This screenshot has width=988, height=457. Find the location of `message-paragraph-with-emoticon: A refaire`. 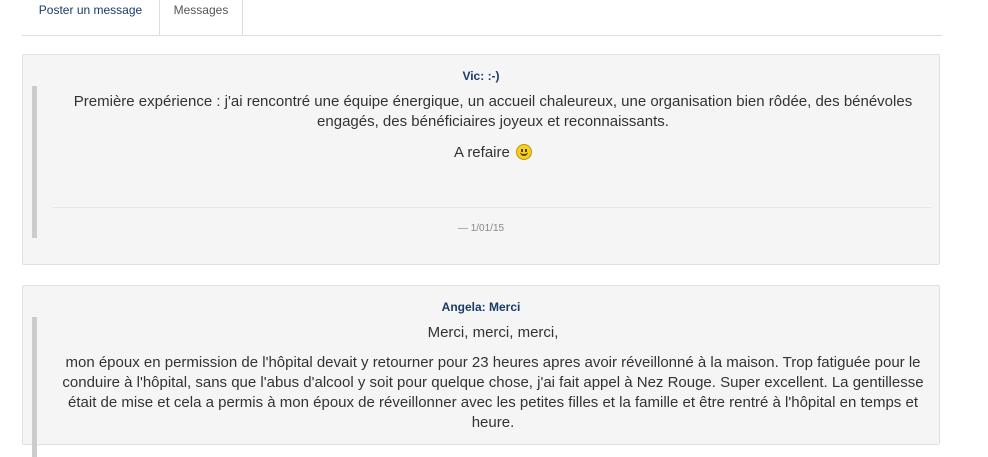

message-paragraph-with-emoticon: A refaire is located at coordinates (493, 153).